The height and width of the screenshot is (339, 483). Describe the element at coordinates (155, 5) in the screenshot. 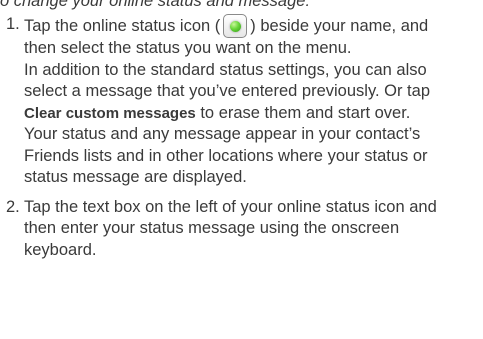

I see `intro-heading: o change your online status and message:` at that location.